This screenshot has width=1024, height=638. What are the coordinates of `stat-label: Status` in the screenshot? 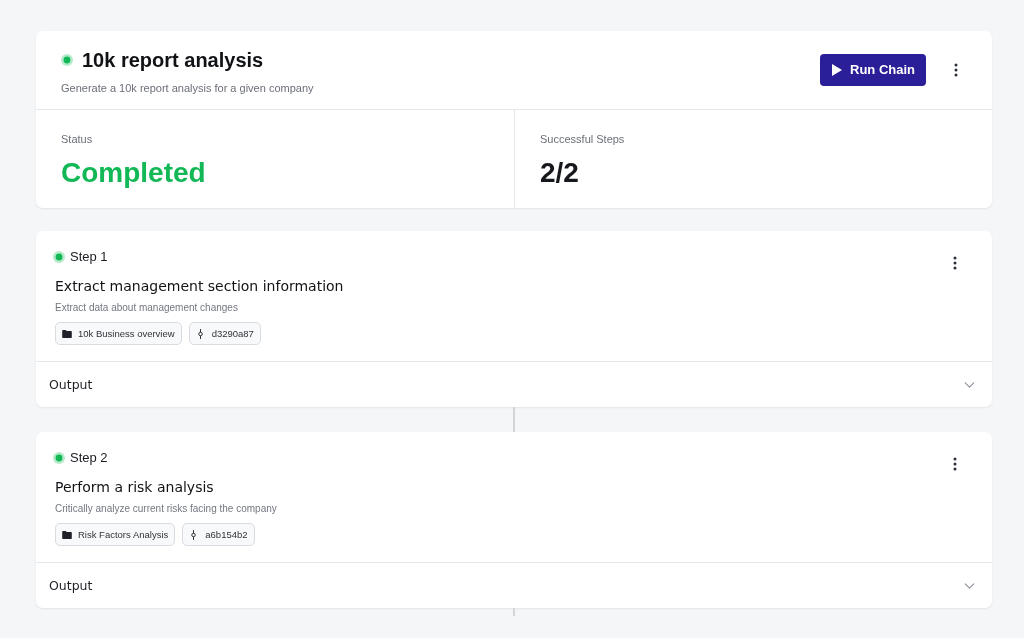 It's located at (77, 139).